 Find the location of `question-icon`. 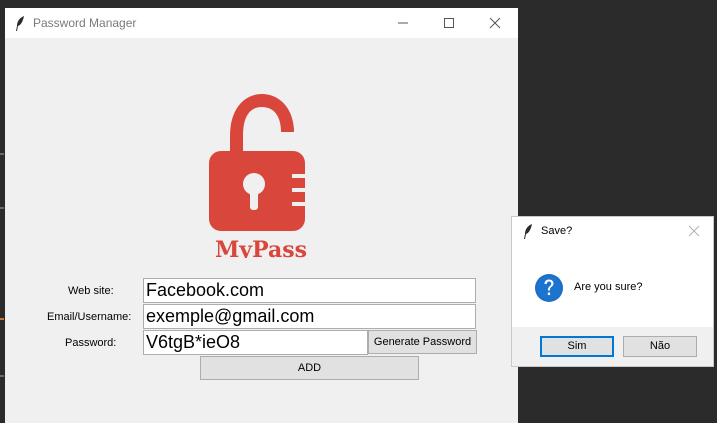

question-icon is located at coordinates (549, 288).